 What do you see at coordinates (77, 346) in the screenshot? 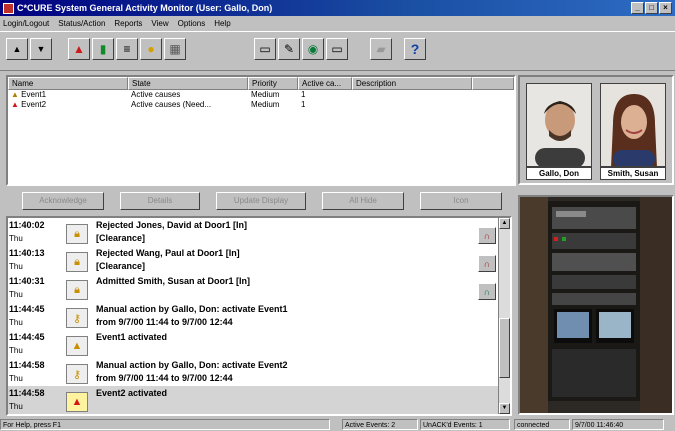
I see `event-icon: ▲` at bounding box center [77, 346].